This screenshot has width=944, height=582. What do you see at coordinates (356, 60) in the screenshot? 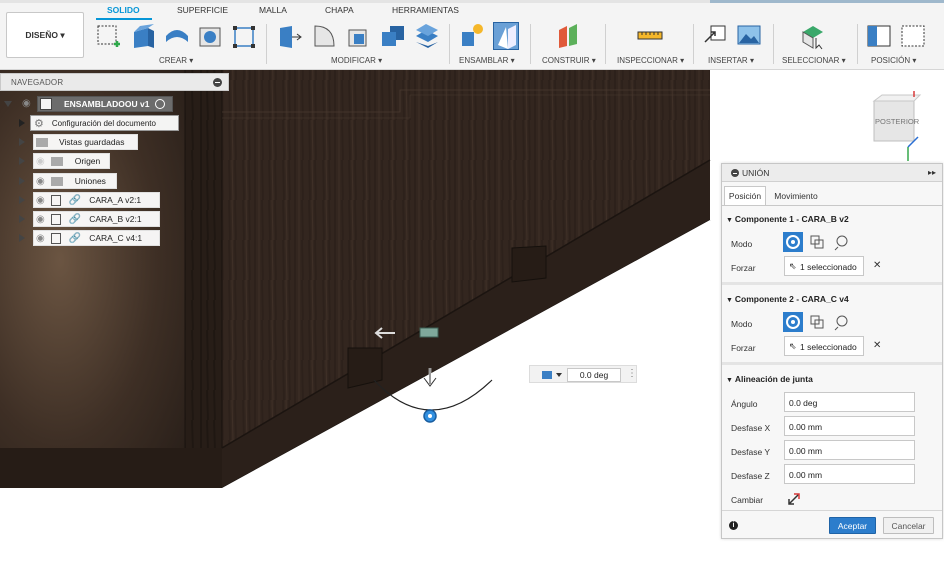
I see `group-modificar: MODIFICAR ▾` at bounding box center [356, 60].